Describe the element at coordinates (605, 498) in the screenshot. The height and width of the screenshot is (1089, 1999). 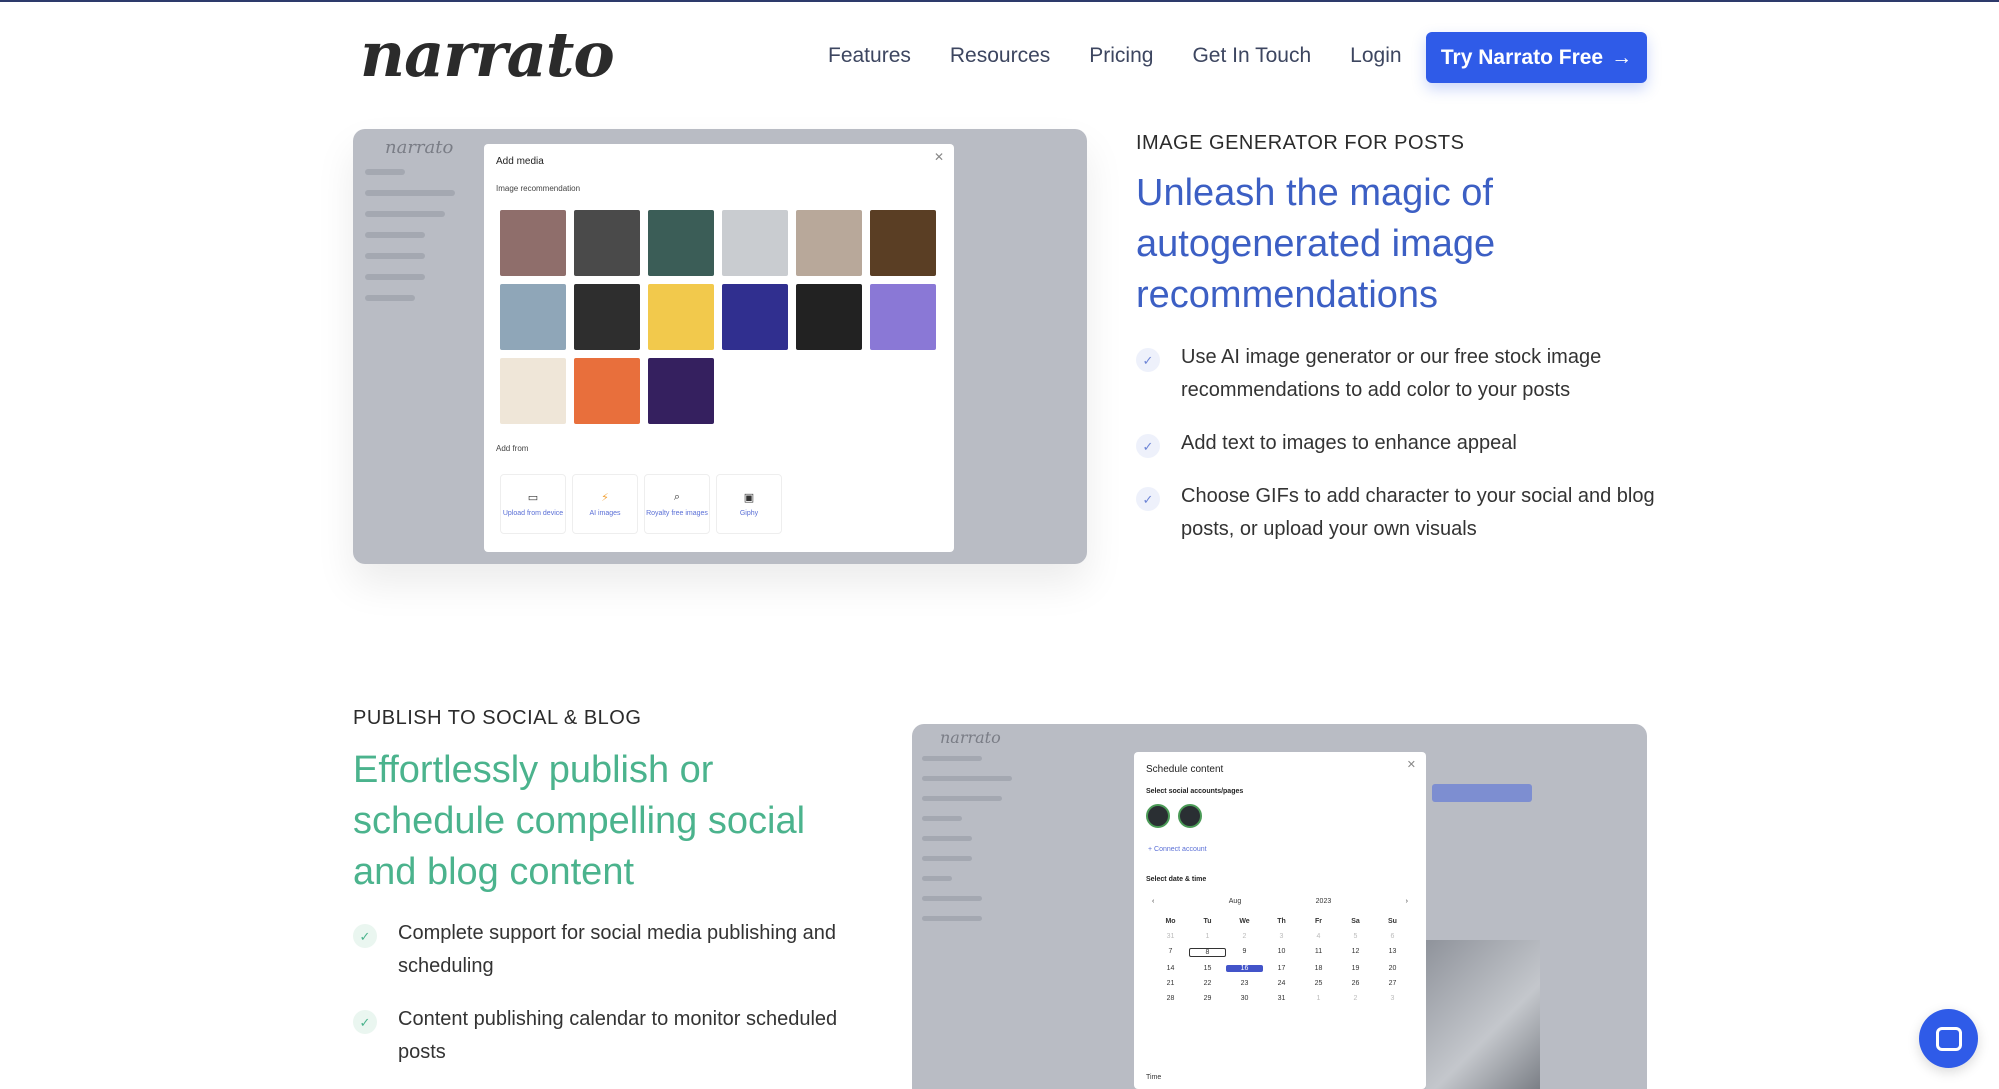
I see `lightning-icon: ⚡` at that location.